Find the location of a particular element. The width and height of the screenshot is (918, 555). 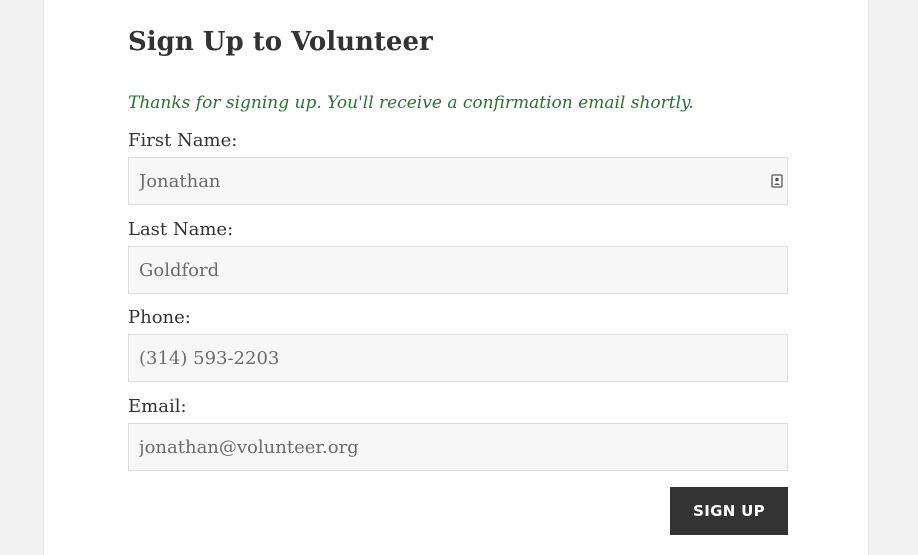

first-name-input is located at coordinates (458, 181).